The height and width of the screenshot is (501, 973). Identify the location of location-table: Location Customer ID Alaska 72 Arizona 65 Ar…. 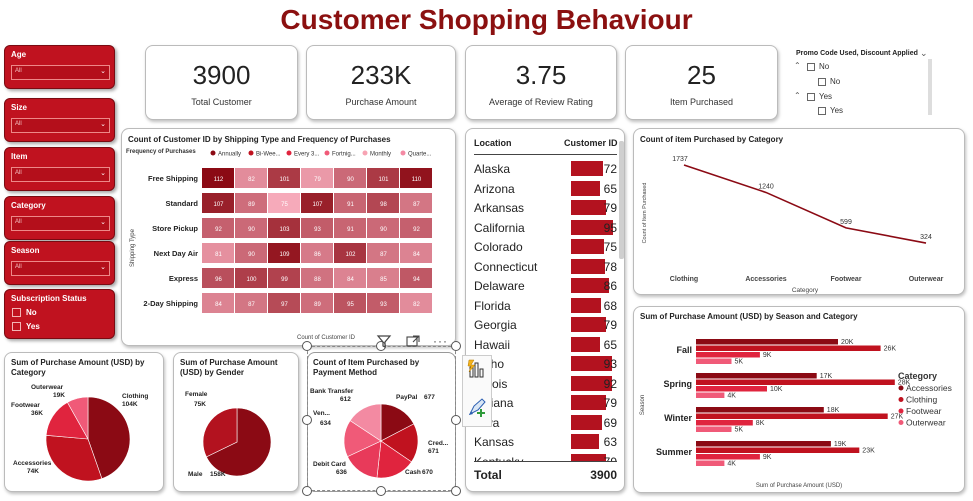
(545, 310).